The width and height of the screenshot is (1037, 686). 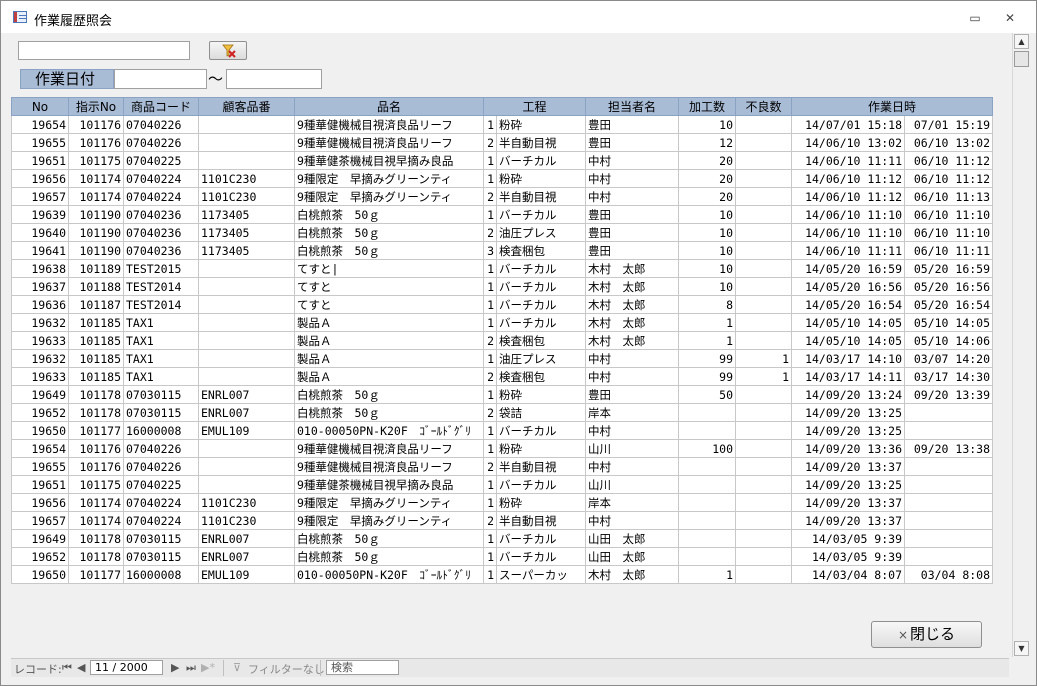 I want to click on cell-end-time: 06/10 11:12, so click(x=949, y=160).